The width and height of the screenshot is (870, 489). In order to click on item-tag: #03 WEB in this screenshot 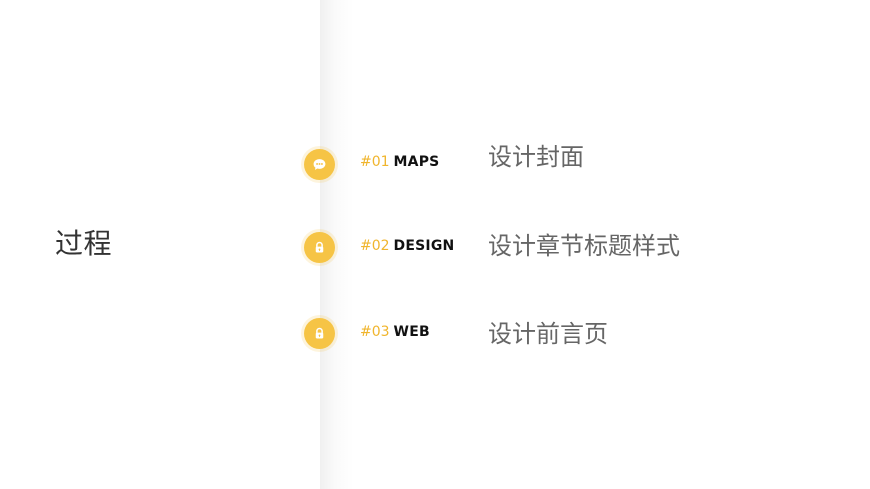, I will do `click(395, 334)`.